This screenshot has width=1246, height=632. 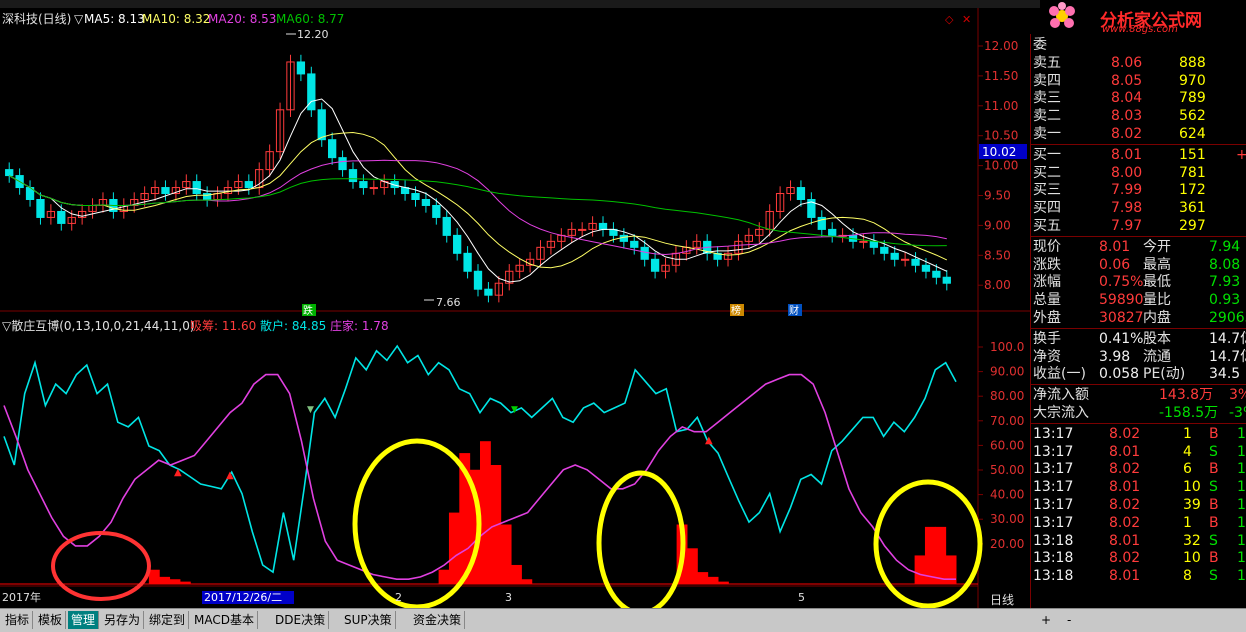 What do you see at coordinates (1047, 300) in the screenshot?
I see `stat-row-cell: 总量` at bounding box center [1047, 300].